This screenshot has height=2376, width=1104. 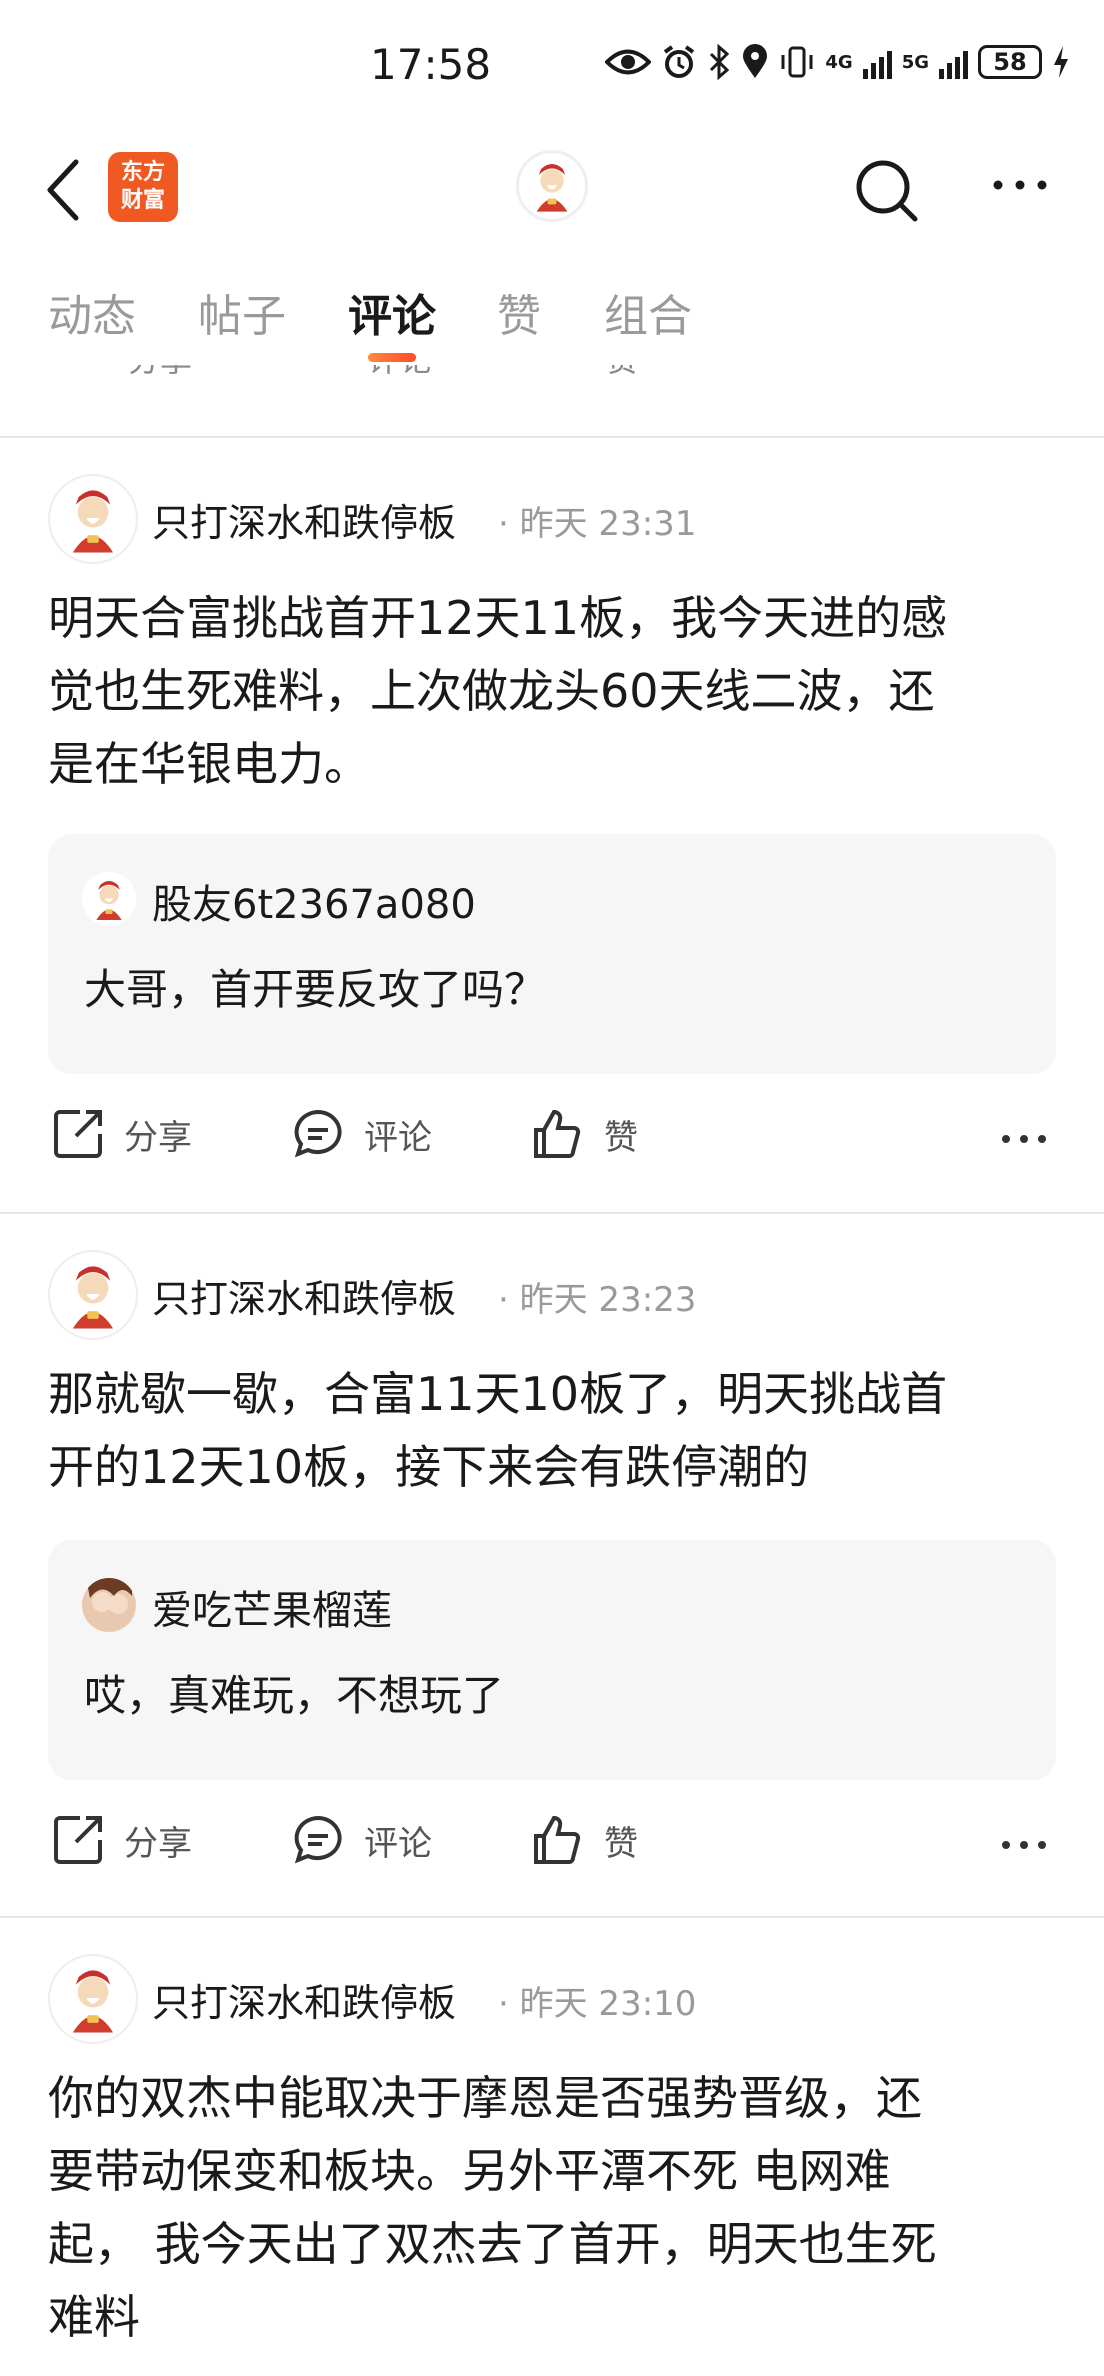 What do you see at coordinates (608, 2004) in the screenshot?
I see `post-time: 昨天 23:10` at bounding box center [608, 2004].